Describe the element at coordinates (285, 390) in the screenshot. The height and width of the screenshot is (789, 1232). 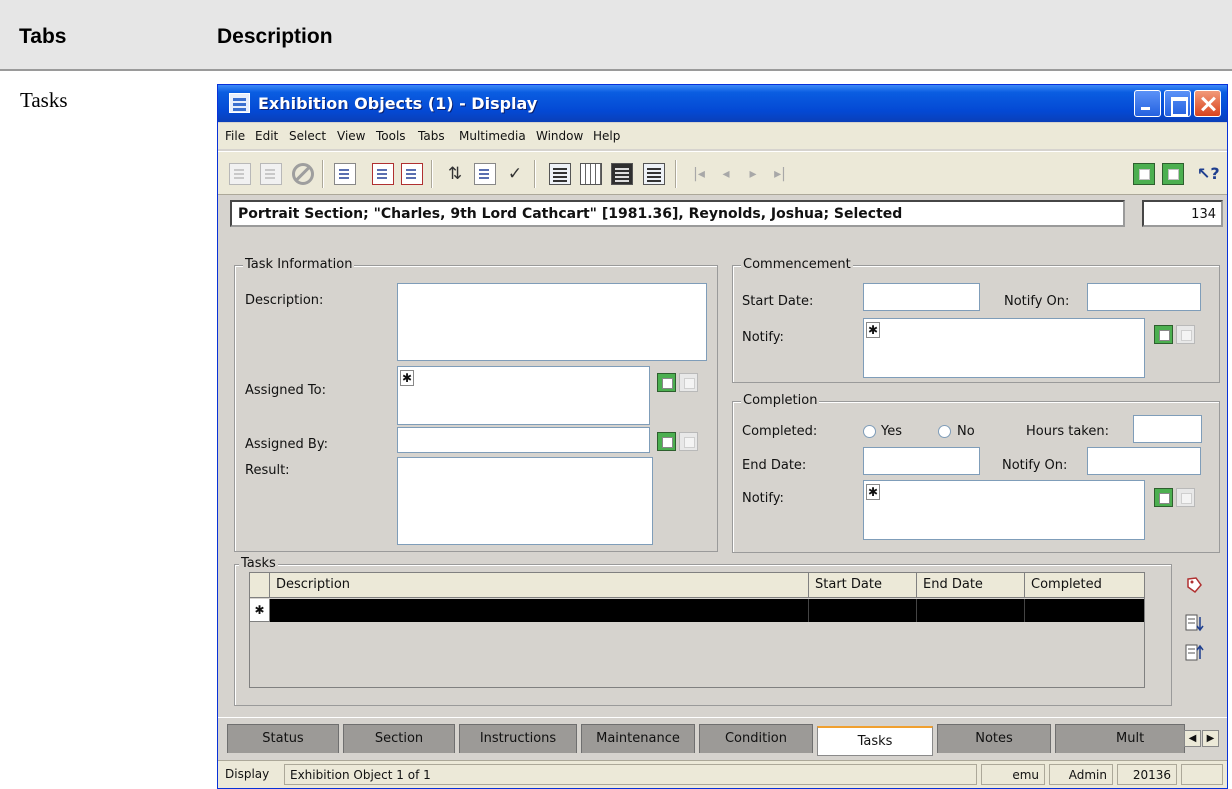
I see `assigned-to-label: Assigned To:` at that location.